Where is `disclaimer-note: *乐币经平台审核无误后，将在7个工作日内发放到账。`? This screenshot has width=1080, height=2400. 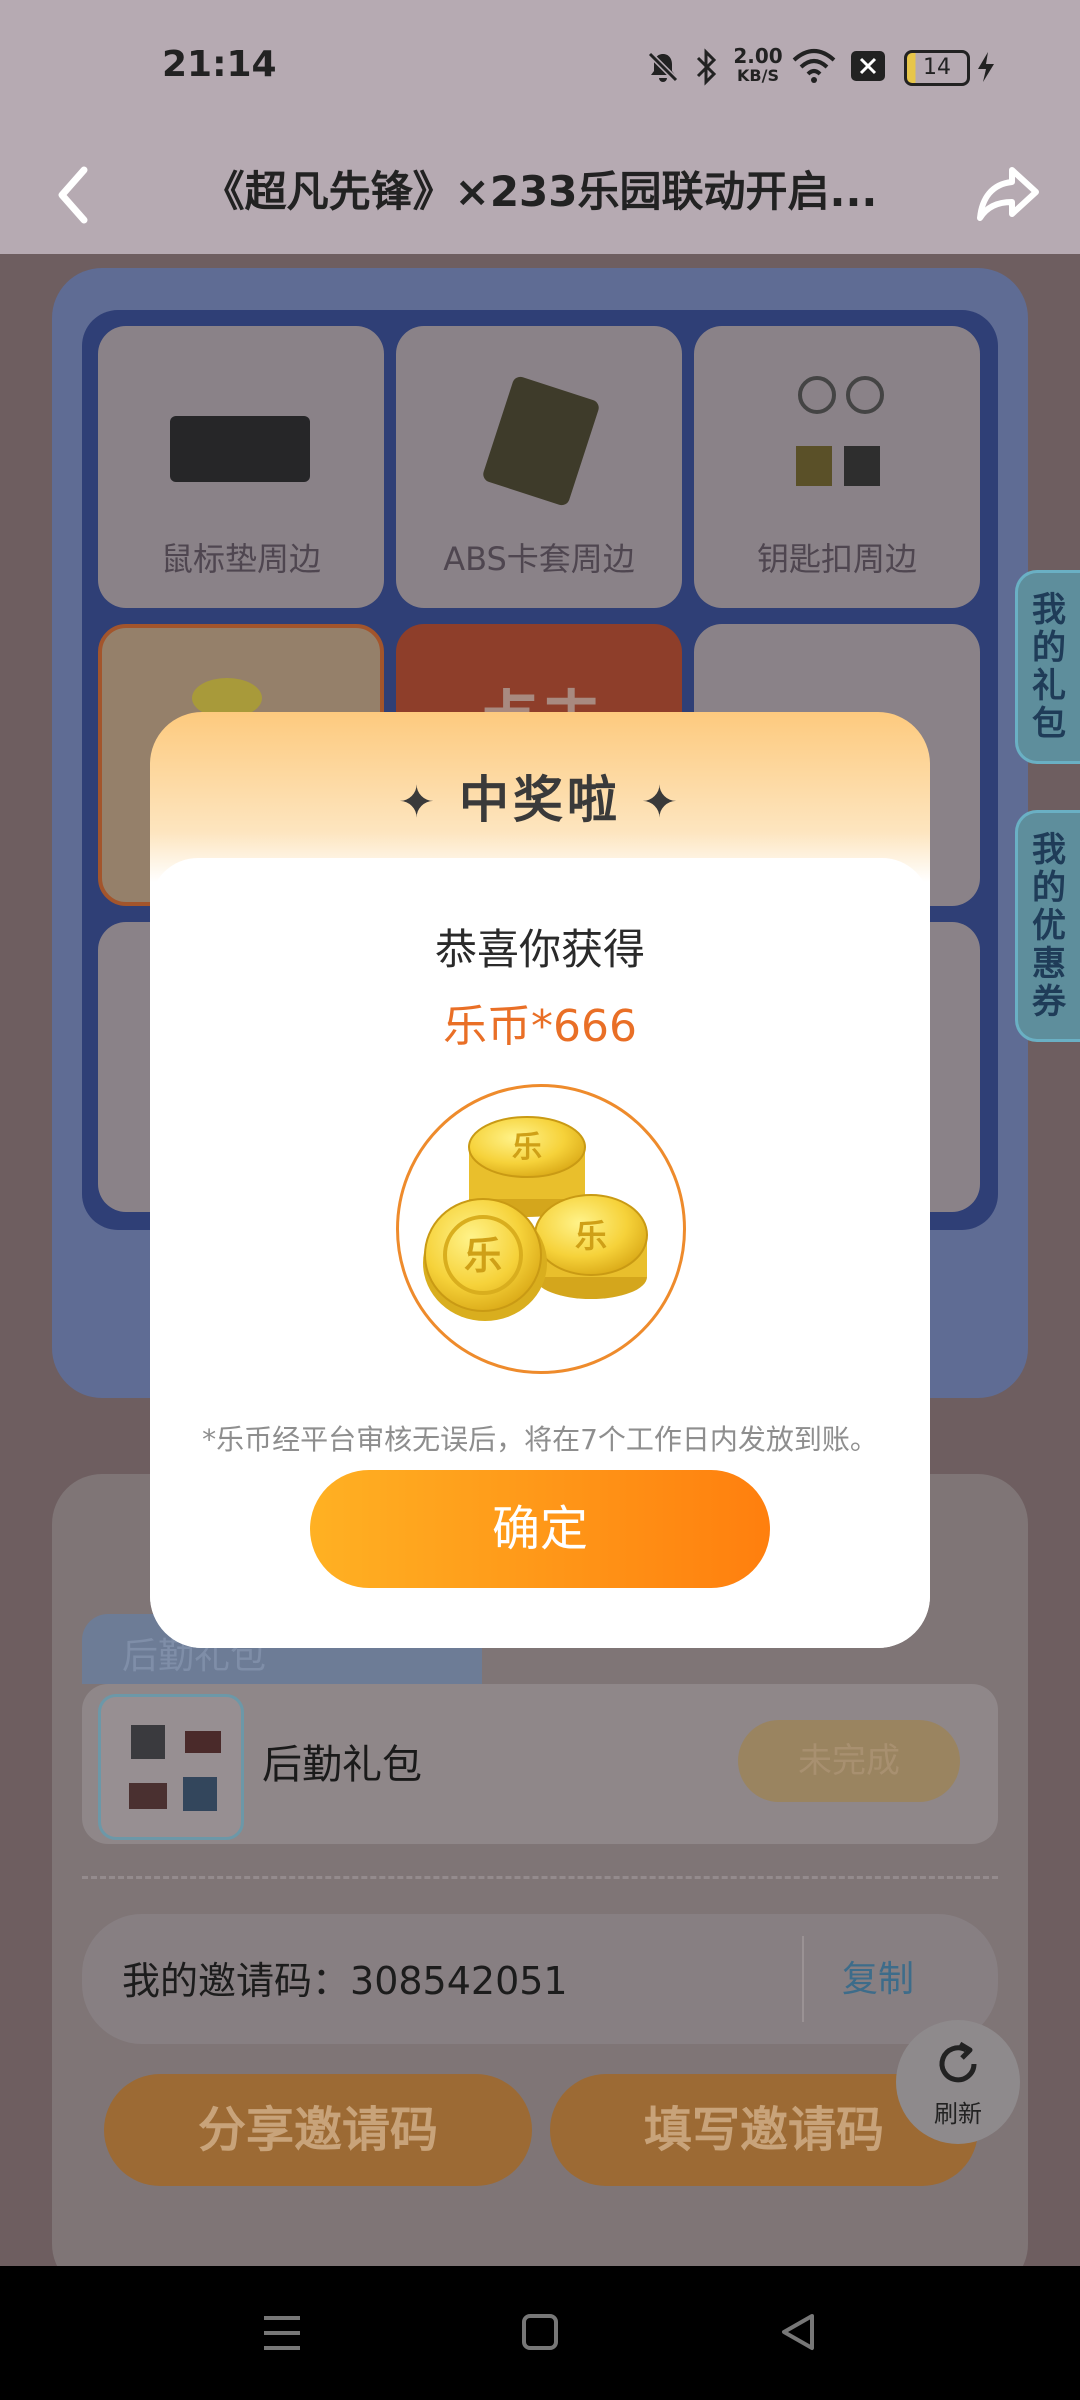 disclaimer-note: *乐币经平台审核无误后，将在7个工作日内发放到账。 is located at coordinates (540, 1439).